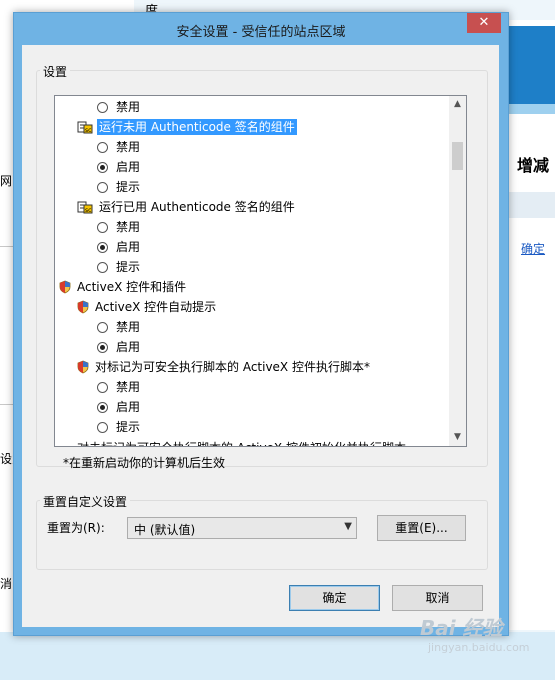 This screenshot has height=680, width=555. I want to click on close-button: ✕, so click(484, 23).